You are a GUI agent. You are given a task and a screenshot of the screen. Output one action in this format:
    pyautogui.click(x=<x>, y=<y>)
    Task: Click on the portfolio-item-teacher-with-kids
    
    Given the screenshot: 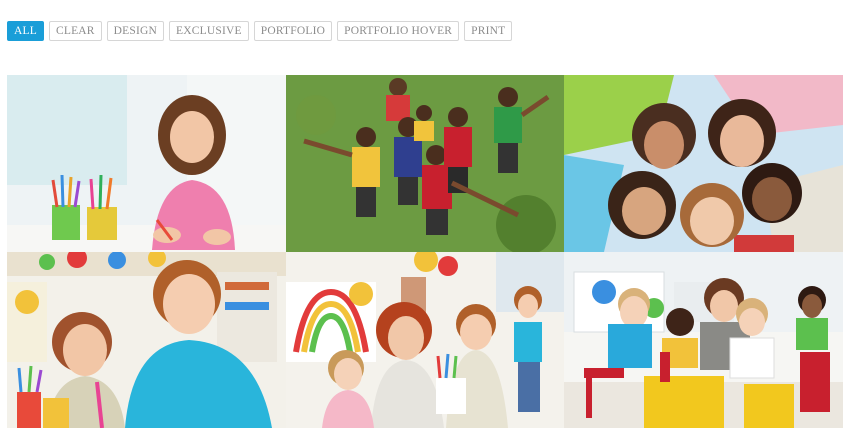 What is the action you would take?
    pyautogui.click(x=425, y=340)
    